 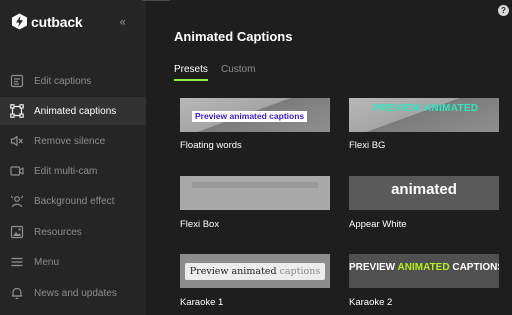 What do you see at coordinates (122, 22) in the screenshot?
I see `collapse-sidebar-icon: «` at bounding box center [122, 22].